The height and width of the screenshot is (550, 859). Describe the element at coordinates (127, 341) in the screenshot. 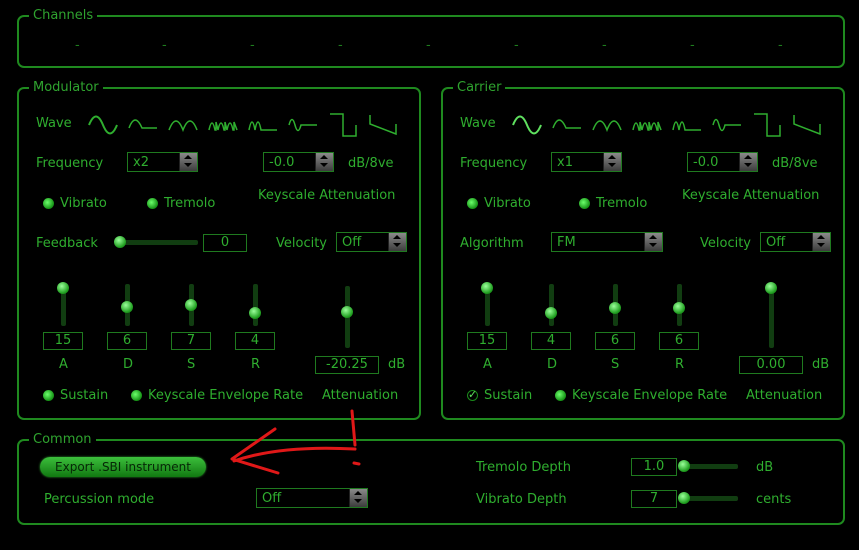

I see `modulator-decay-field: 6` at that location.